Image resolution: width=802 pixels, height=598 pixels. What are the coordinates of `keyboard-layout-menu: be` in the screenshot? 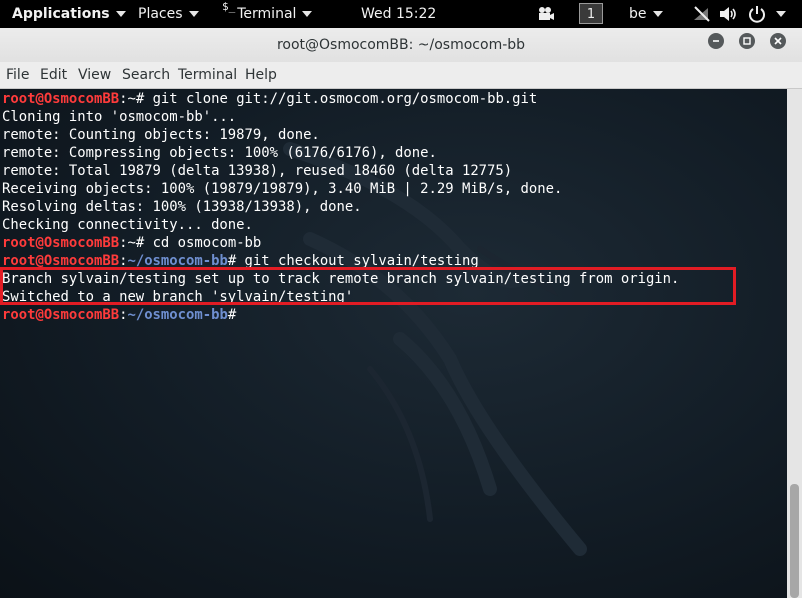 It's located at (646, 14).